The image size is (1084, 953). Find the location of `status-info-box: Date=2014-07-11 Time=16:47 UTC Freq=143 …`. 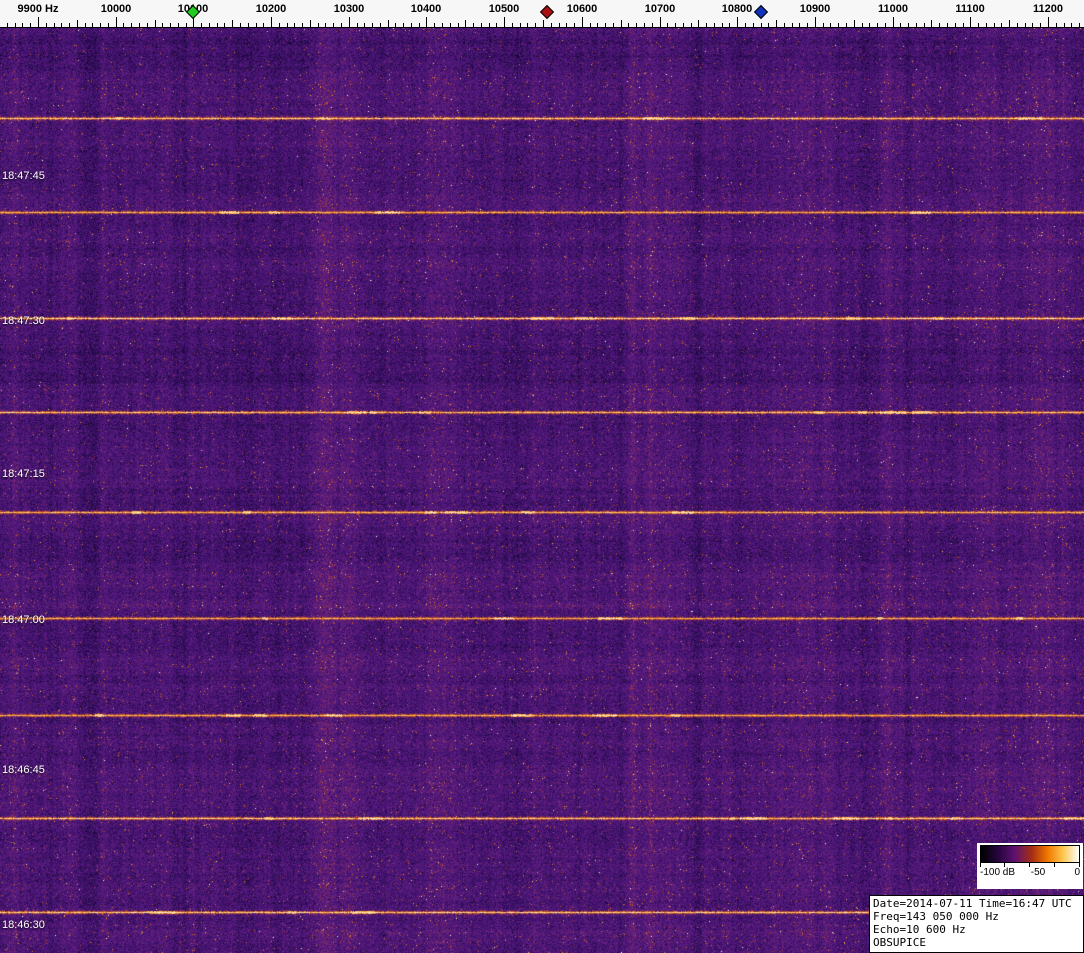

status-info-box: Date=2014-07-11 Time=16:47 UTC Freq=143 … is located at coordinates (976, 924).